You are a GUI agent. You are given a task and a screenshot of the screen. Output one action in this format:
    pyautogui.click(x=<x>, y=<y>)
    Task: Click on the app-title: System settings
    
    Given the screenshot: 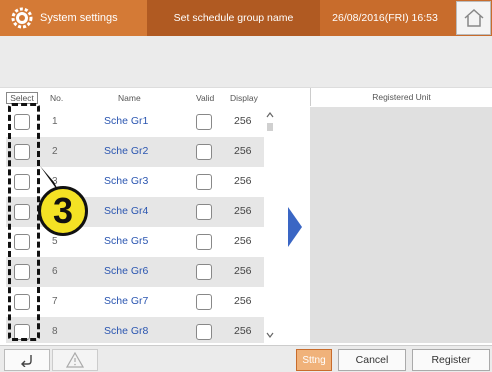 What is the action you would take?
    pyautogui.click(x=79, y=18)
    